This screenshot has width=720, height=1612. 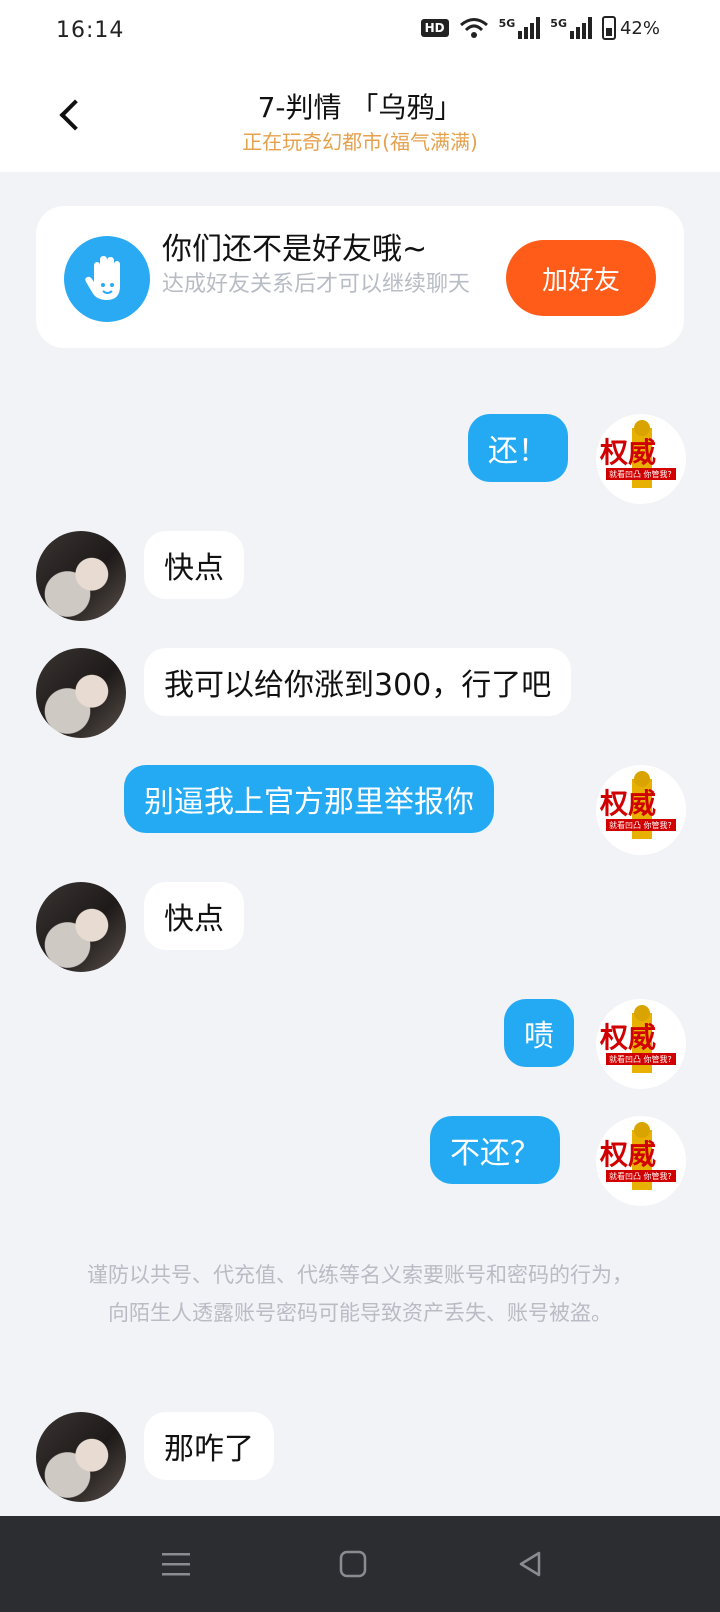 I want to click on message-bubble-out: 啧, so click(x=539, y=1033).